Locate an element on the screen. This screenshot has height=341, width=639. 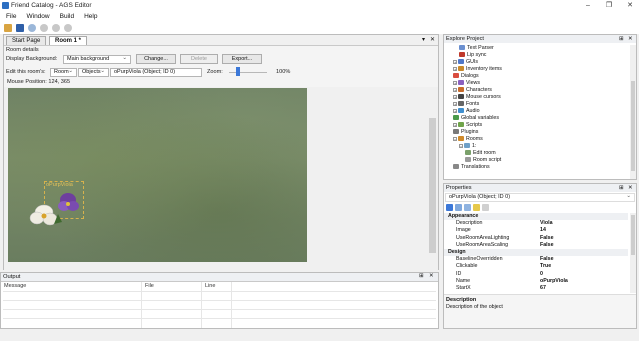
explore-pin-icon: ⊞ is located at coordinates (621, 39).